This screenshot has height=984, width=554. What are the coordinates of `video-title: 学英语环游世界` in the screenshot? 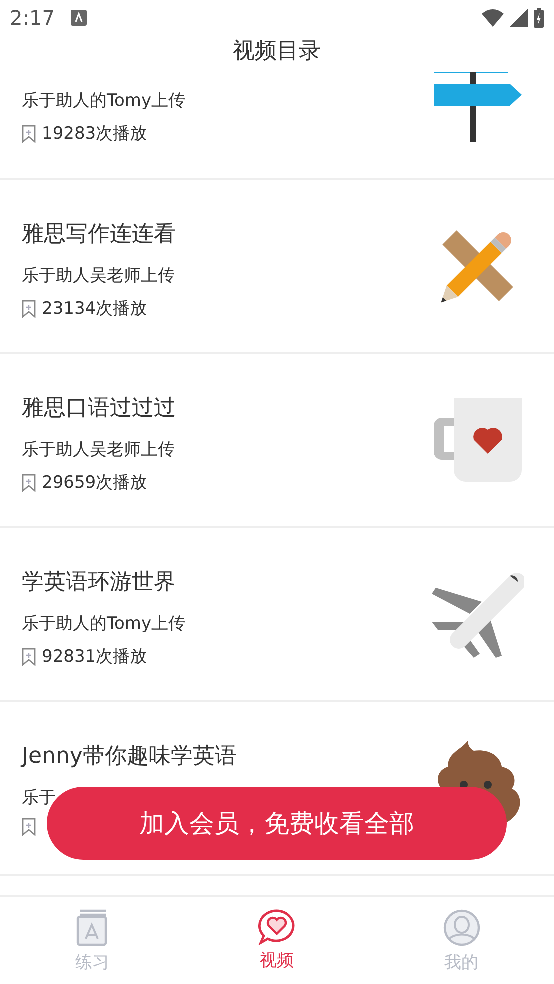 It's located at (99, 583).